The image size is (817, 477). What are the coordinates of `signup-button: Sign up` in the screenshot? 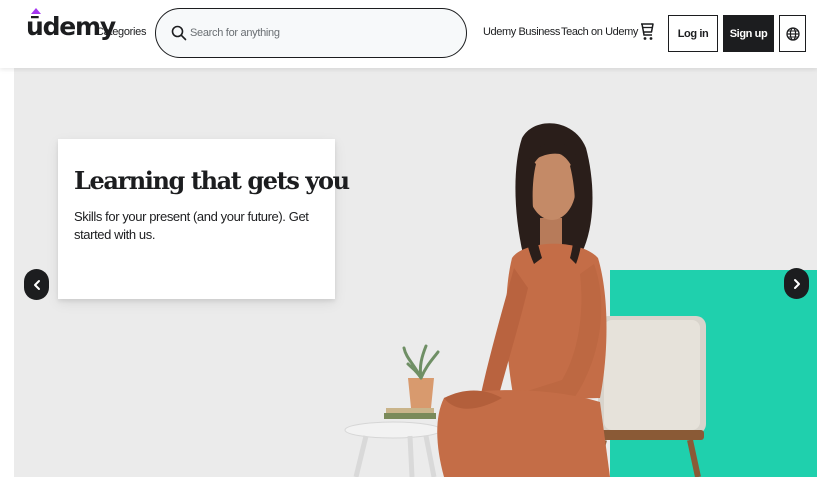 It's located at (748, 33).